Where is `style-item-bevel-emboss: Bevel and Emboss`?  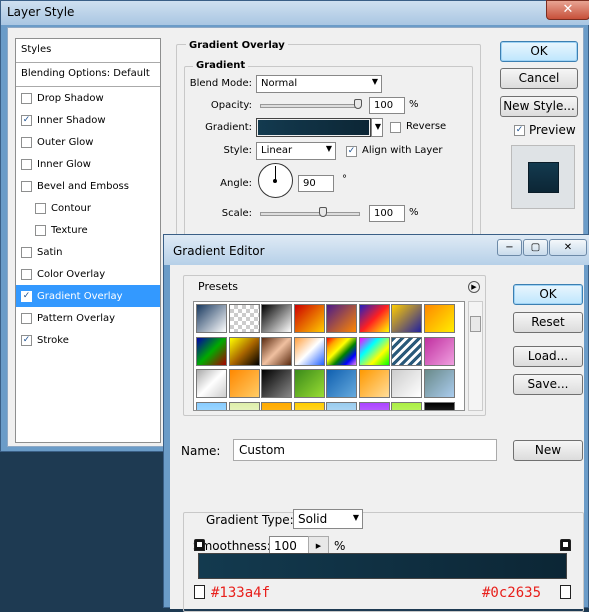 style-item-bevel-emboss: Bevel and Emboss is located at coordinates (88, 186).